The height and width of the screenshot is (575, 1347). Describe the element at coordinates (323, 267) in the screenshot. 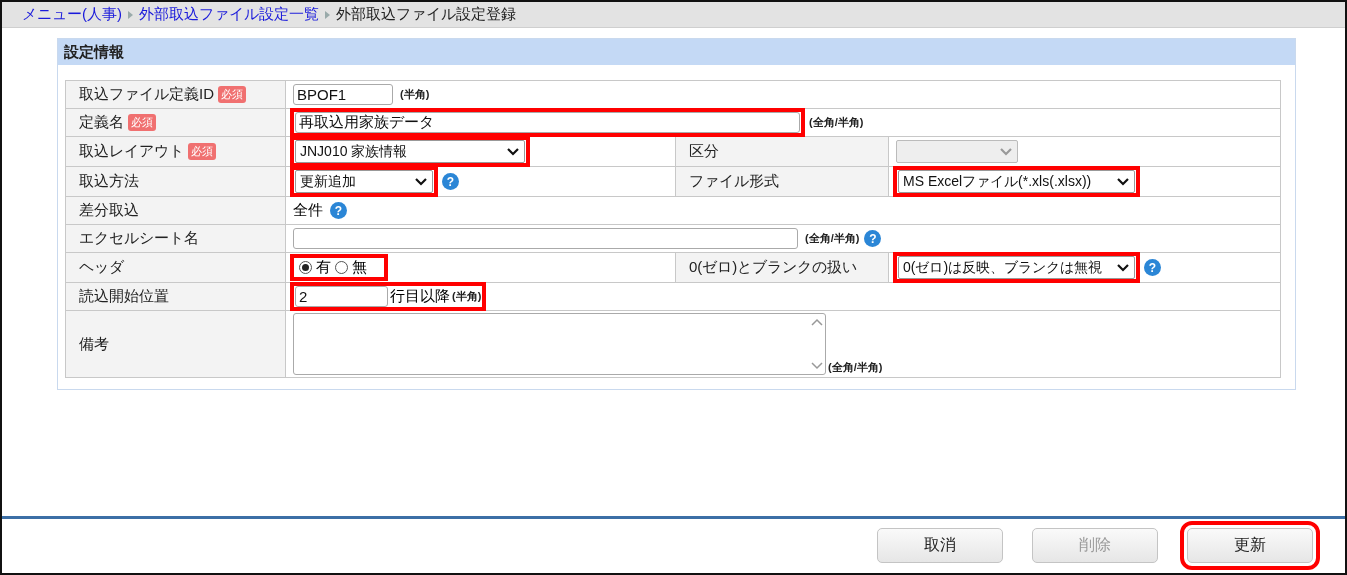

I see `radio-label: 有` at that location.